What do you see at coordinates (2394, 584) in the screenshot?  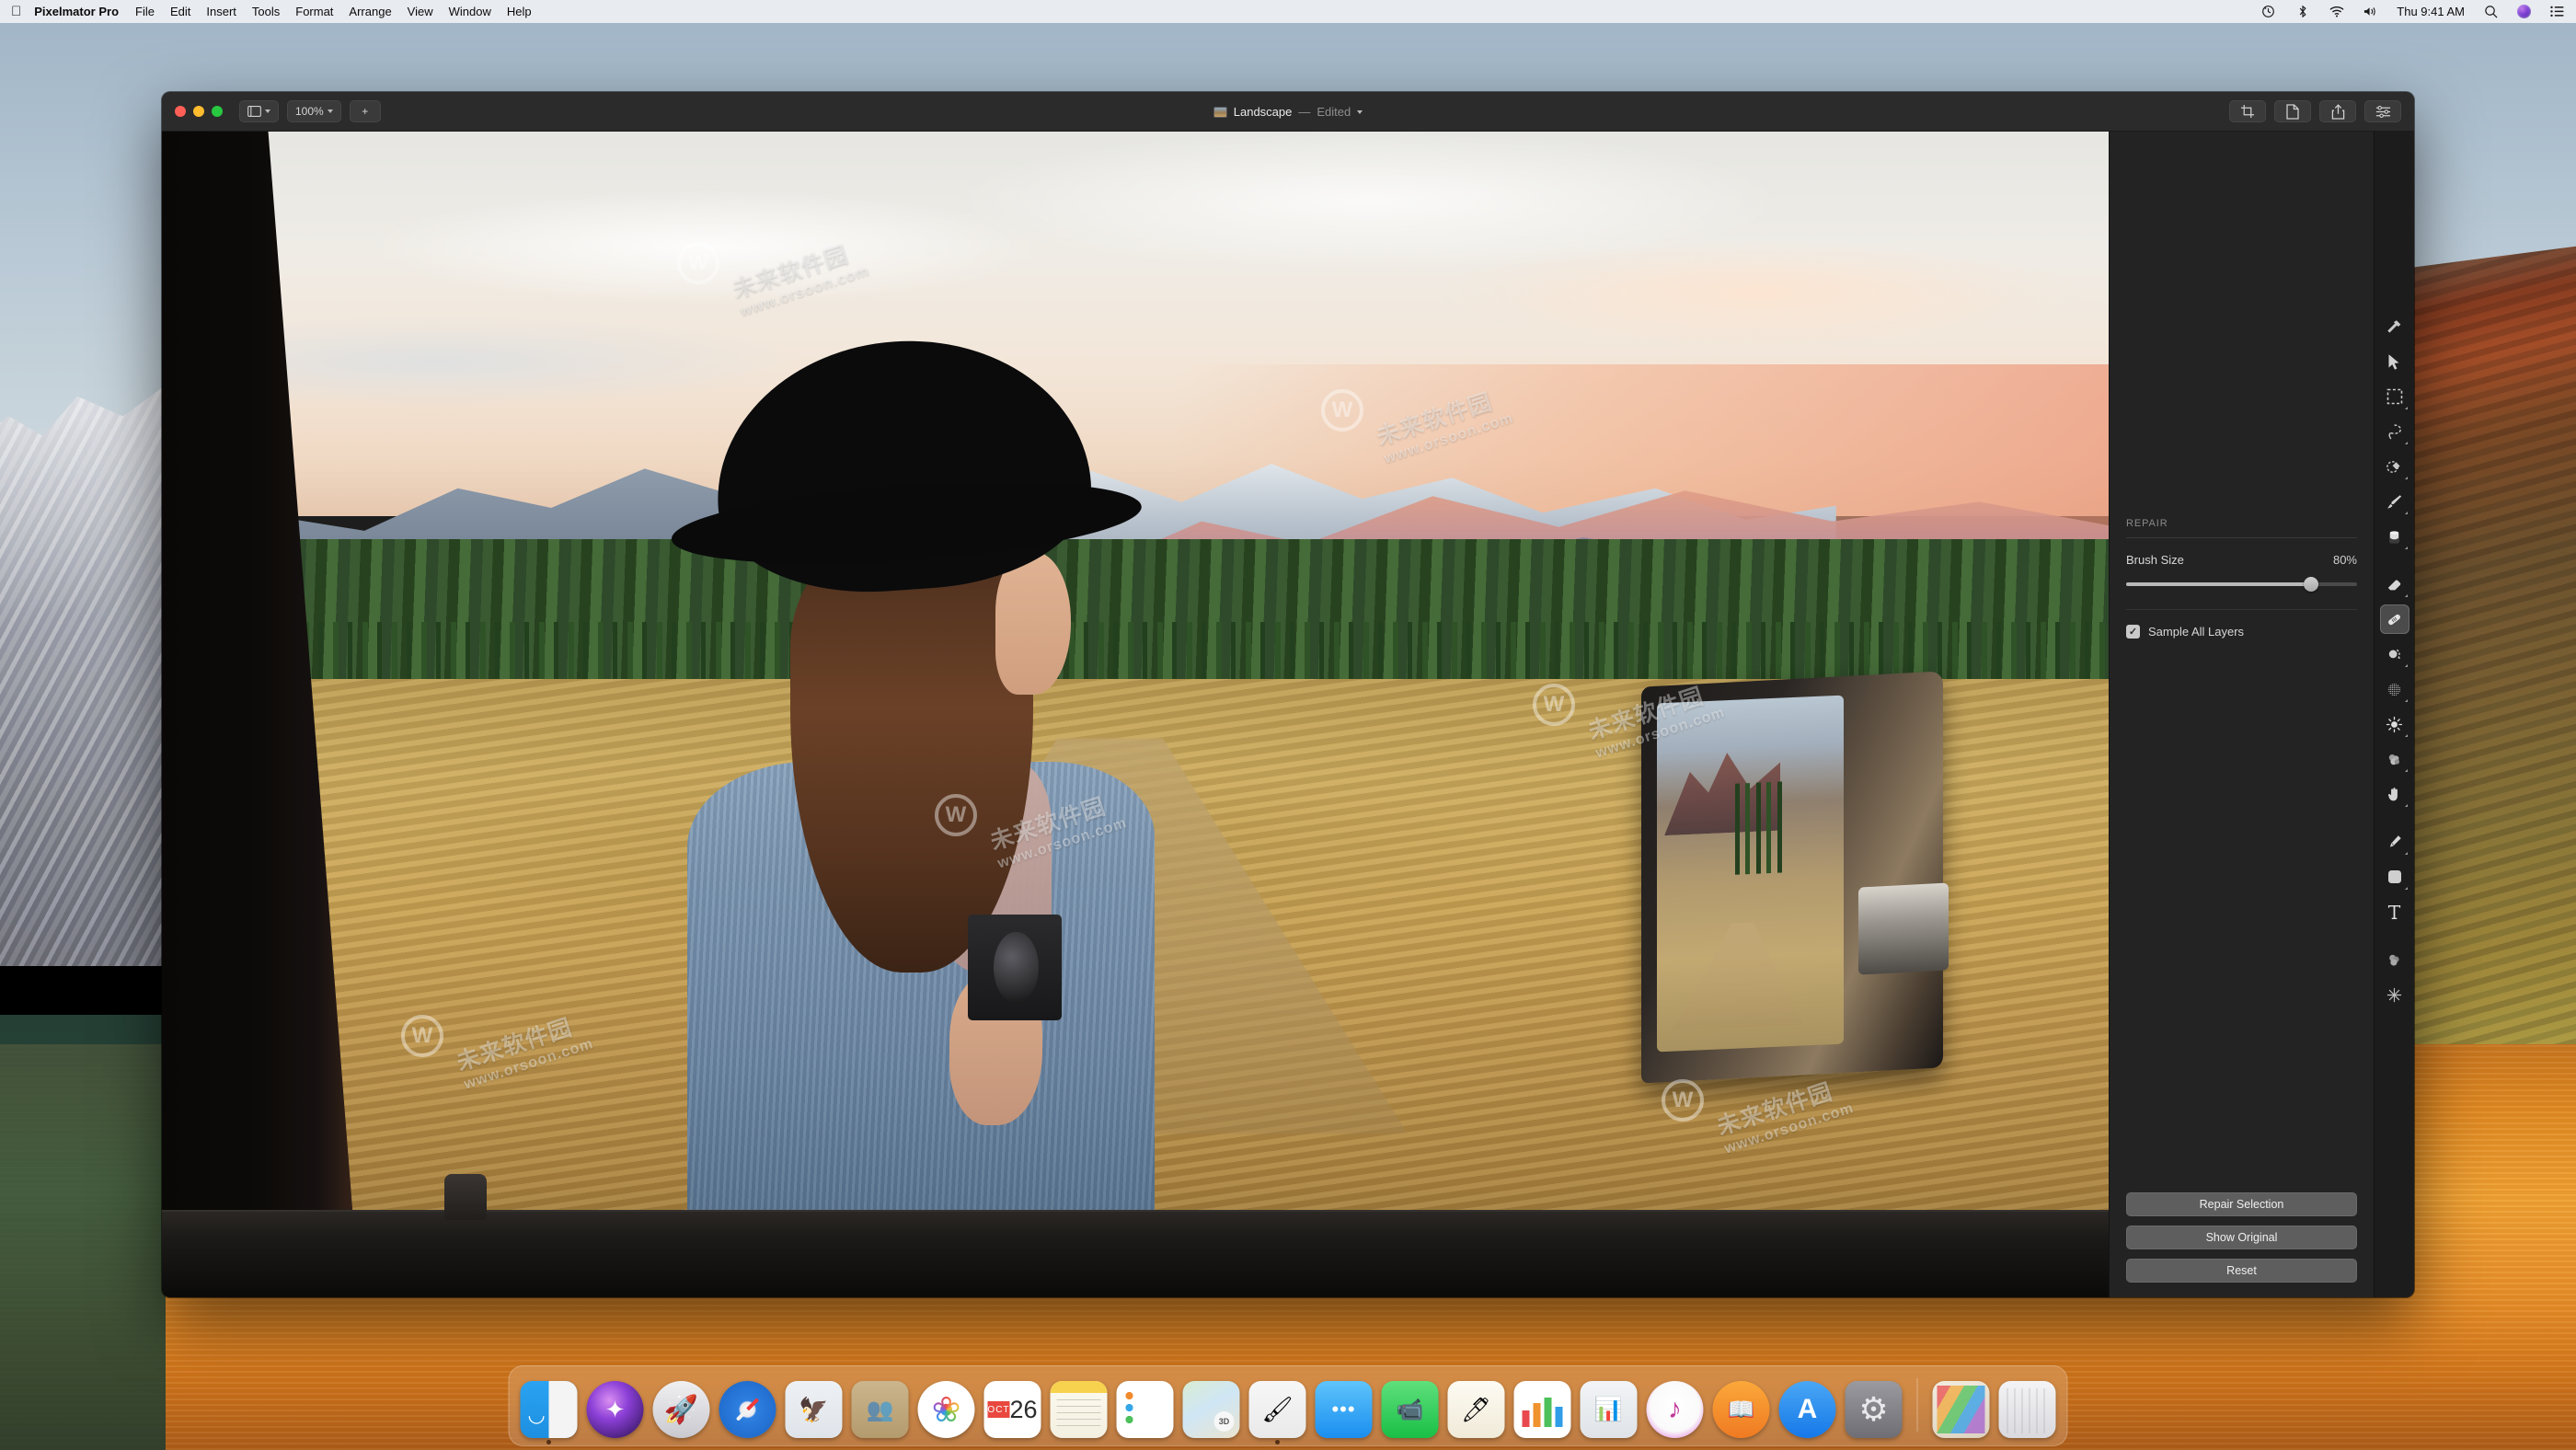 I see `eraser-tool` at bounding box center [2394, 584].